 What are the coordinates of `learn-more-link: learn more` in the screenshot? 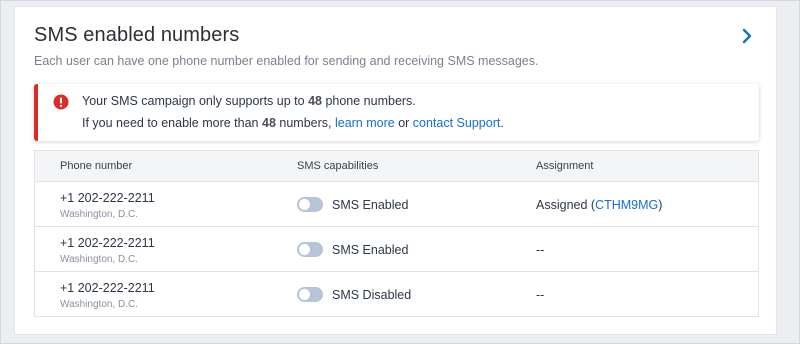 It's located at (365, 123).